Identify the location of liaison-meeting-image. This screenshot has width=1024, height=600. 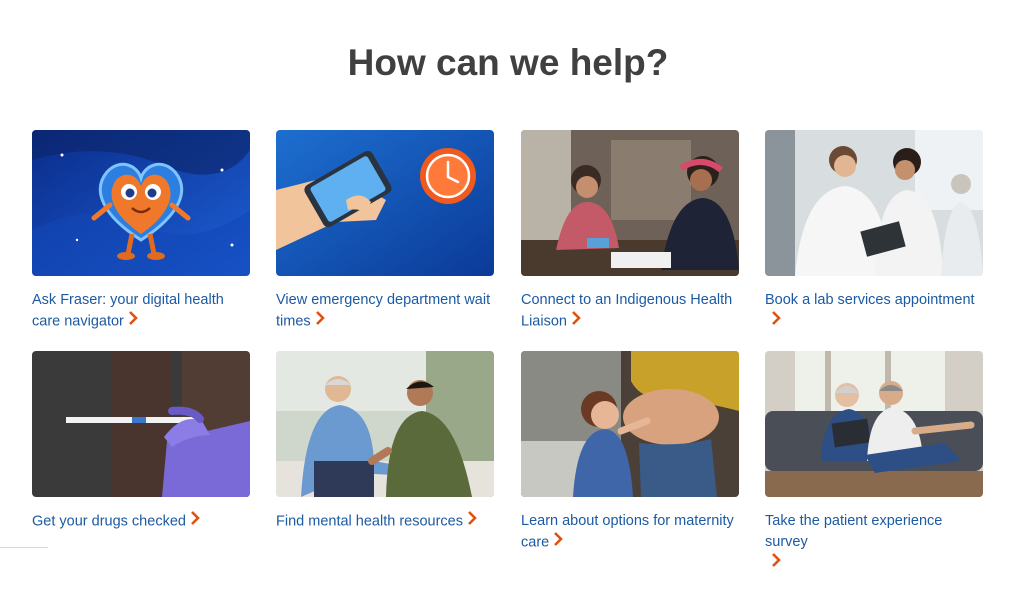
(630, 203).